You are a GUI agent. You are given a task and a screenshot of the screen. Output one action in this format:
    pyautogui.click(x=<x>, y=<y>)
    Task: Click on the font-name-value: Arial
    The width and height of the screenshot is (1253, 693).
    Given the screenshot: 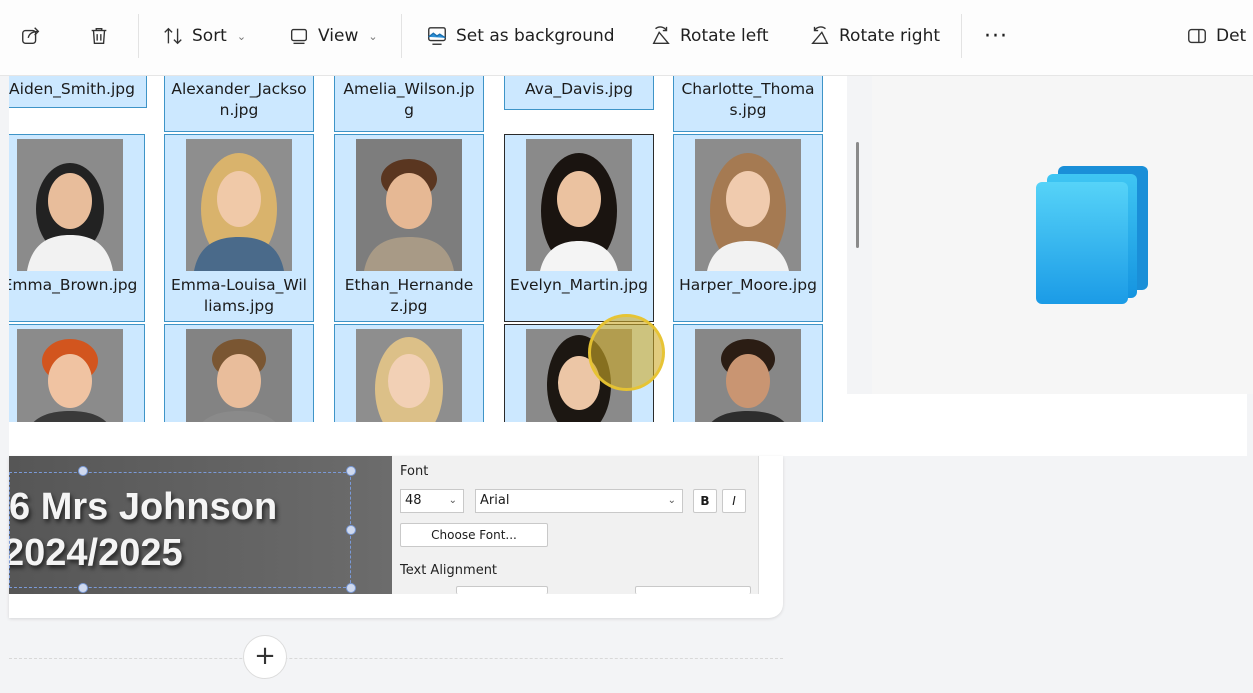 What is the action you would take?
    pyautogui.click(x=495, y=500)
    